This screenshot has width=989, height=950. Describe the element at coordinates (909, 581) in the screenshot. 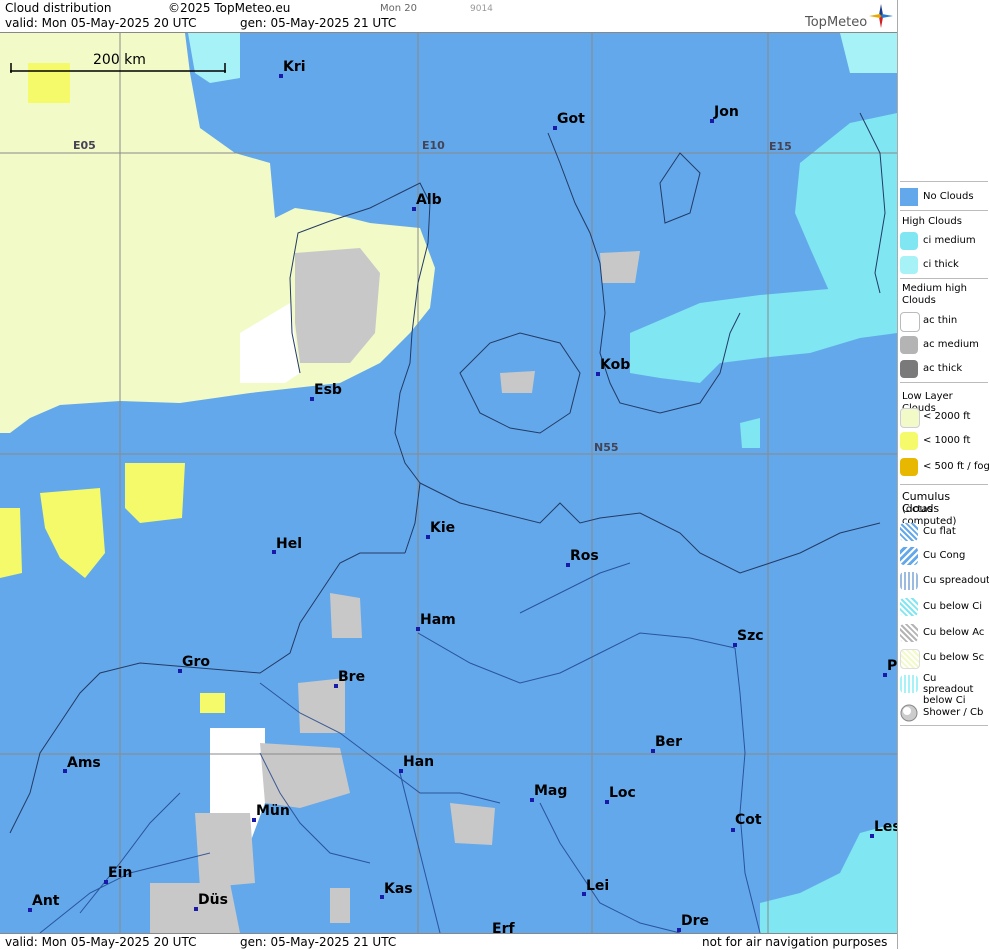

I see `swatch-cu-spreadout` at that location.